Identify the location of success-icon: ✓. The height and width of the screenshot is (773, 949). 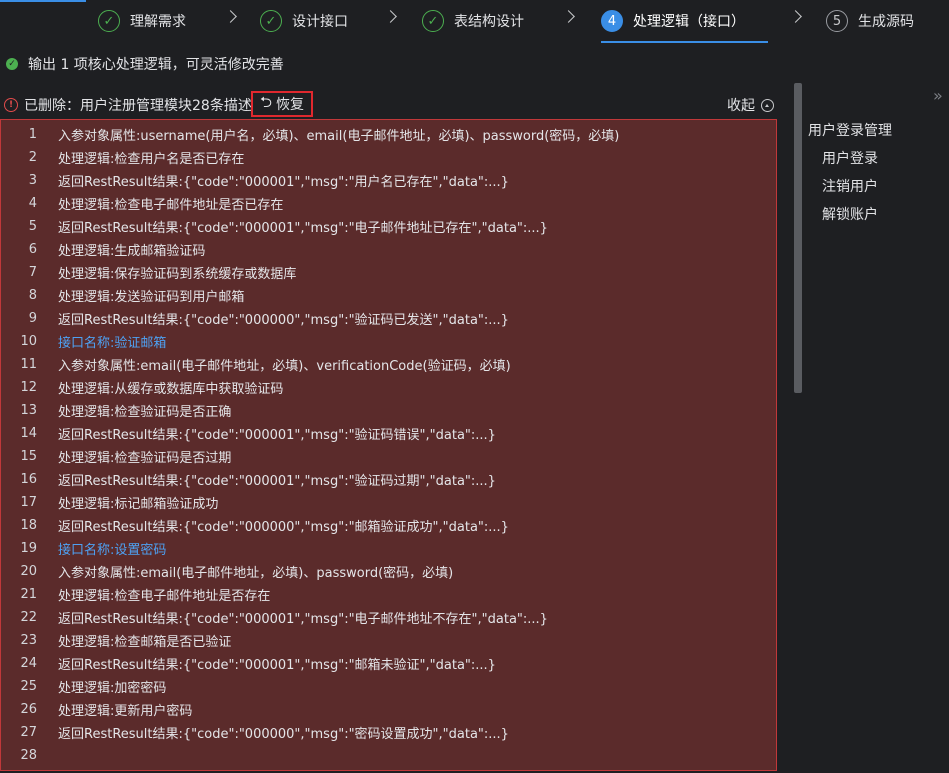
(12, 64).